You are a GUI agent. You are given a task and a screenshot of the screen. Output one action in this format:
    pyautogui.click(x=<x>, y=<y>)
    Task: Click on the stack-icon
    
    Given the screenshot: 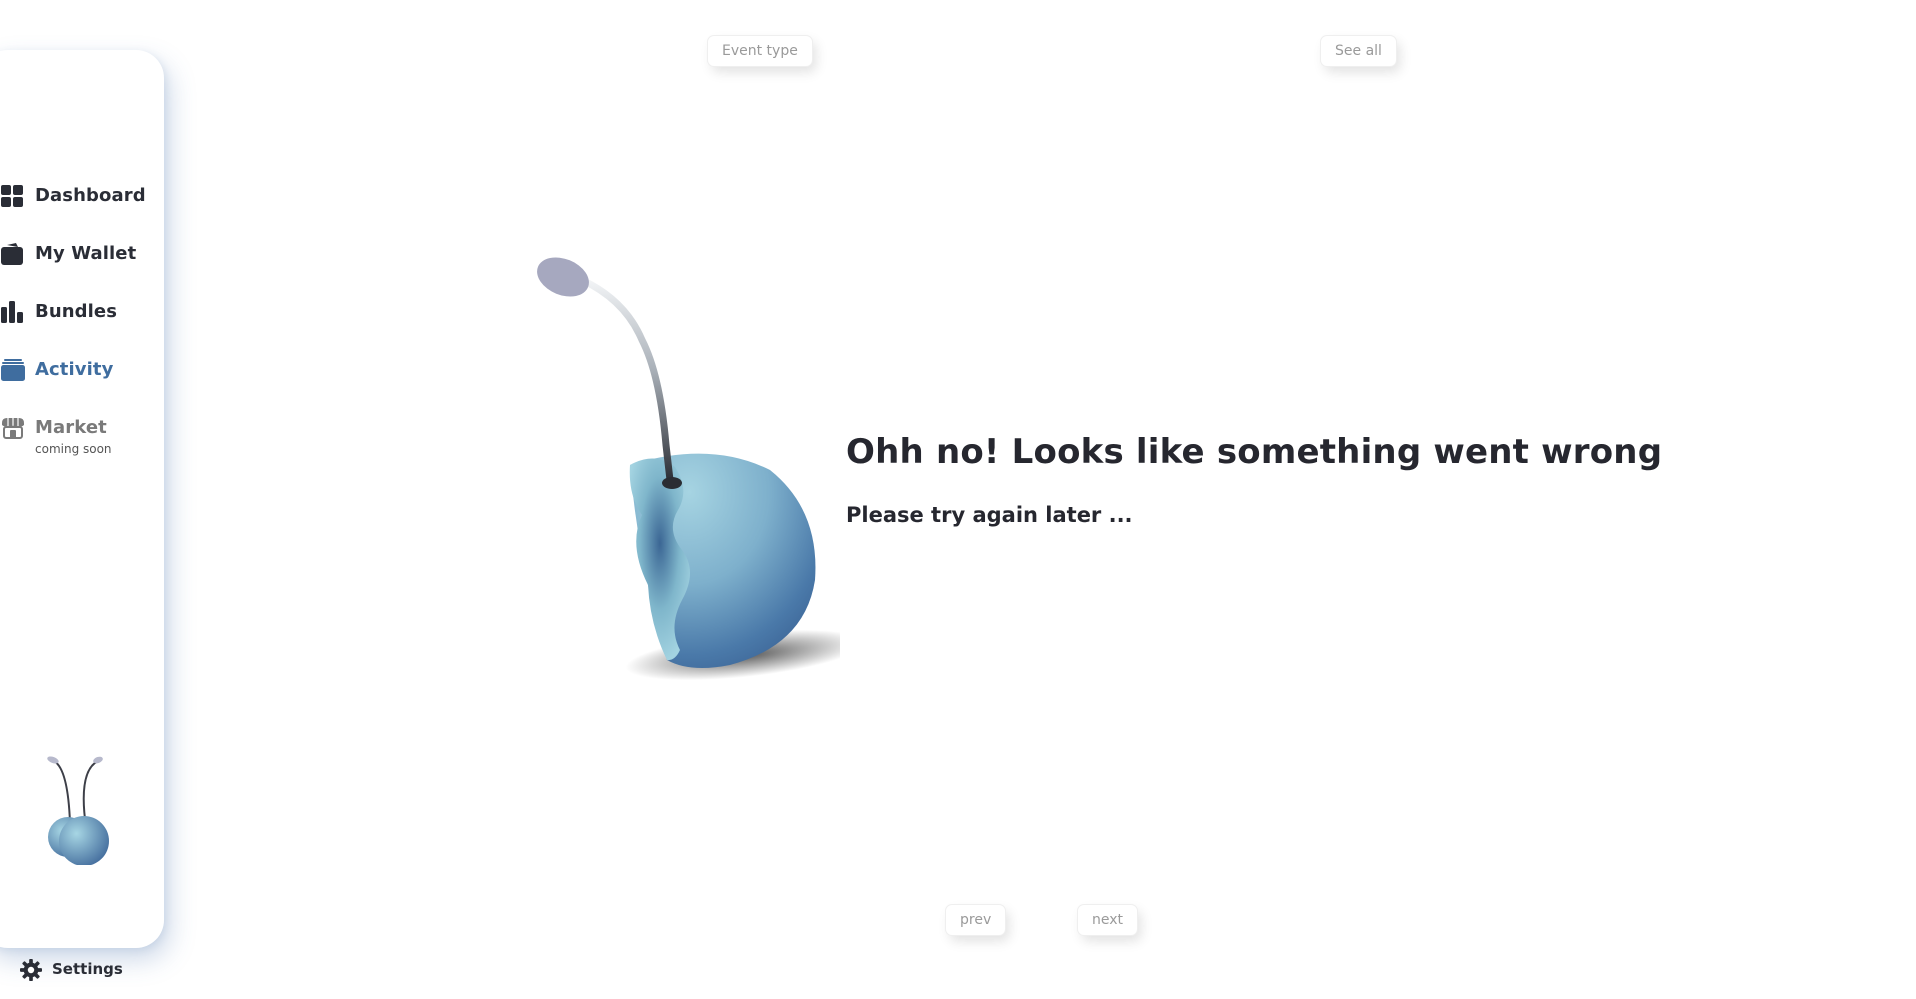 What is the action you would take?
    pyautogui.click(x=13, y=370)
    